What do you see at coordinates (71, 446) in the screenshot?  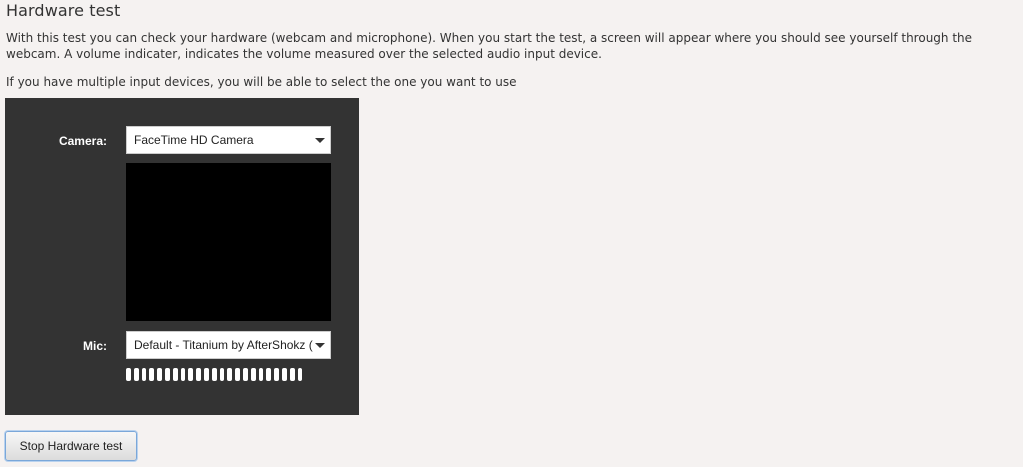 I see `stop-hardware-test-button: Stop Hardware test` at bounding box center [71, 446].